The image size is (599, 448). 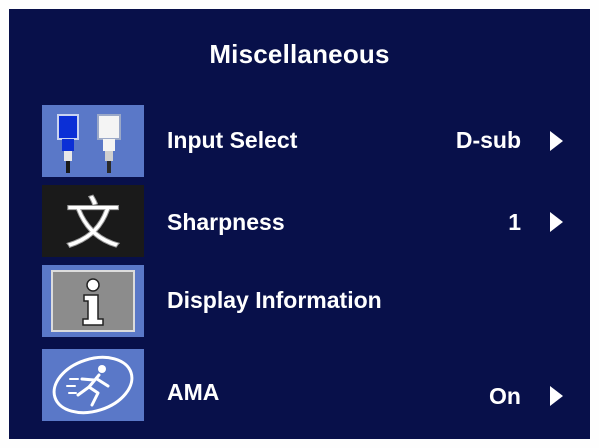 I want to click on input-select-label: Input Select, so click(x=232, y=140).